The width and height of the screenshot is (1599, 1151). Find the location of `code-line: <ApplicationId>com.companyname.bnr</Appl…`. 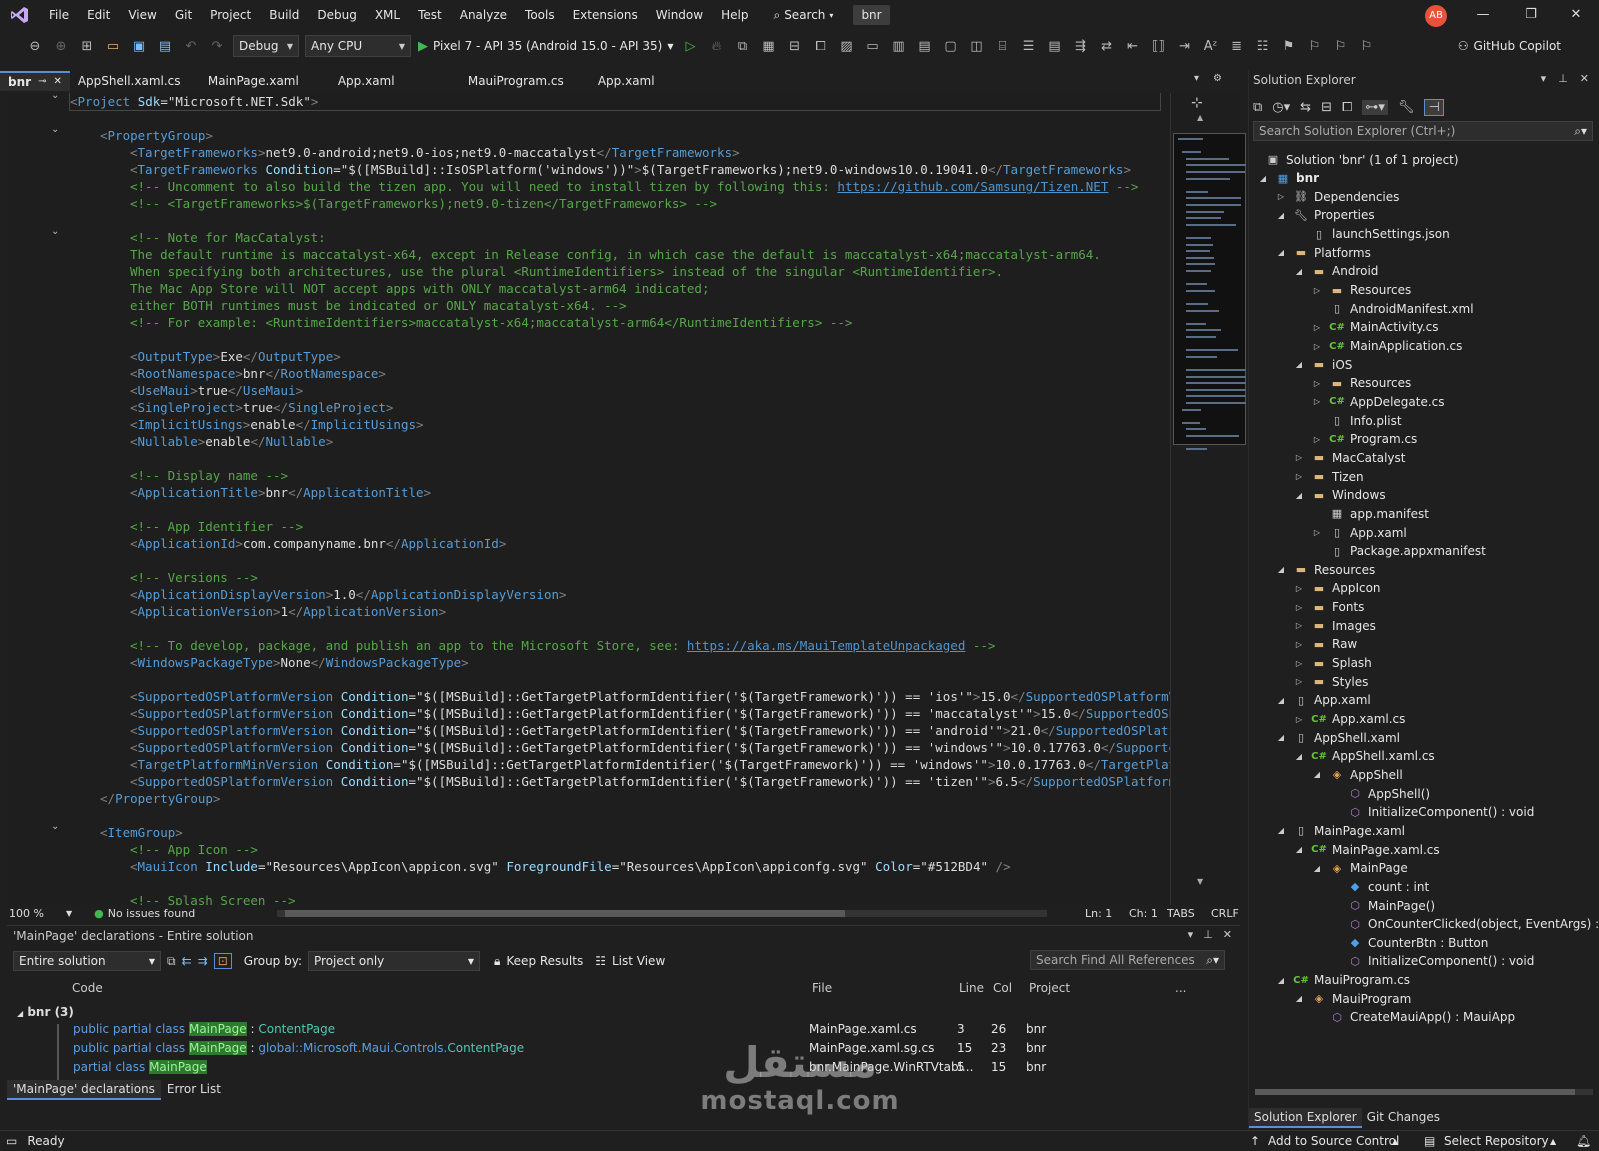

code-line: <ApplicationId>com.companyname.bnr</Appl… is located at coordinates (620, 543).